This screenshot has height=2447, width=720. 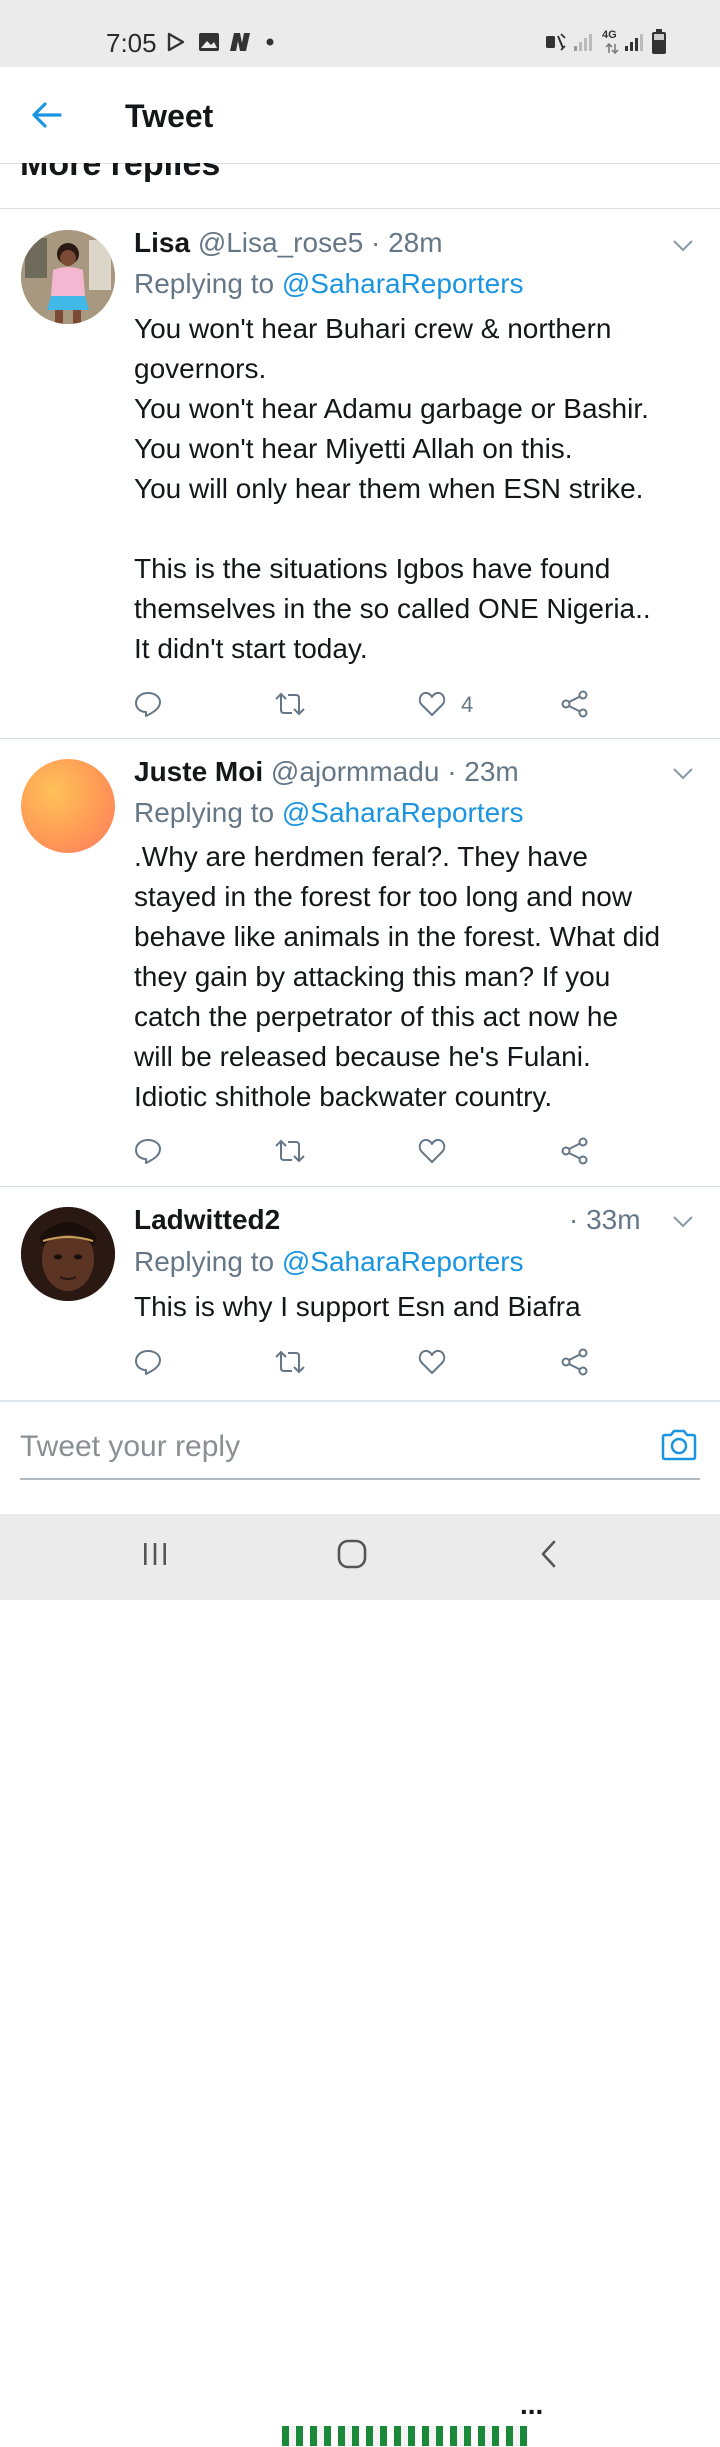 I want to click on tweet-time: · 28m, so click(x=407, y=242).